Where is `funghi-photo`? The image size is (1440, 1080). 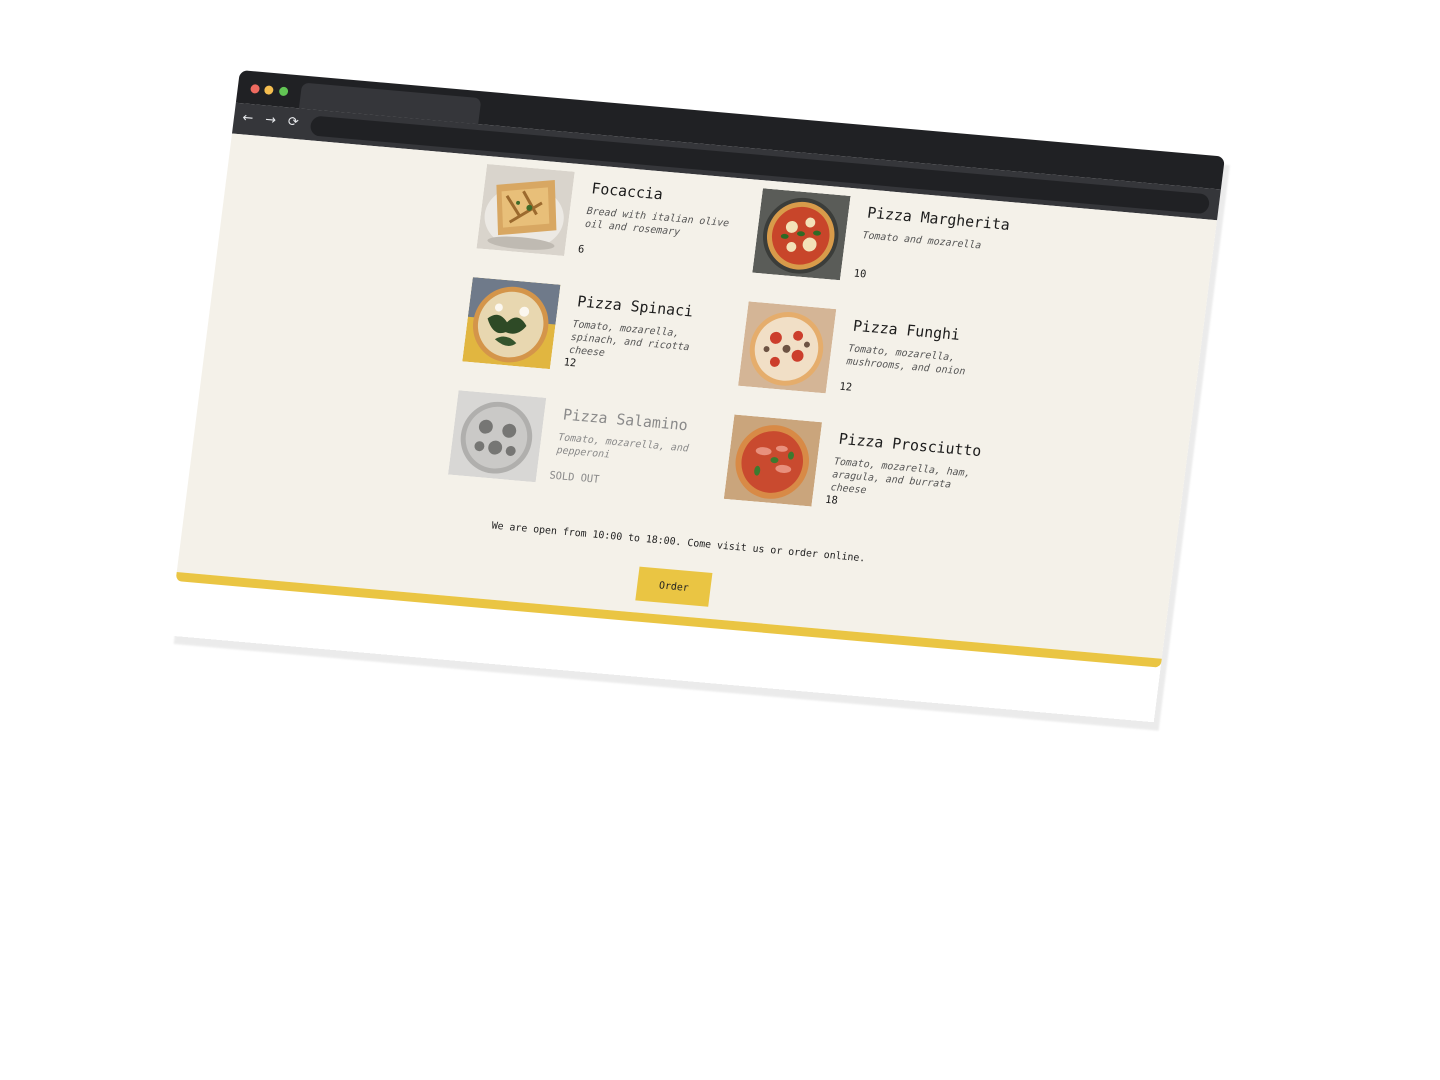 funghi-photo is located at coordinates (787, 347).